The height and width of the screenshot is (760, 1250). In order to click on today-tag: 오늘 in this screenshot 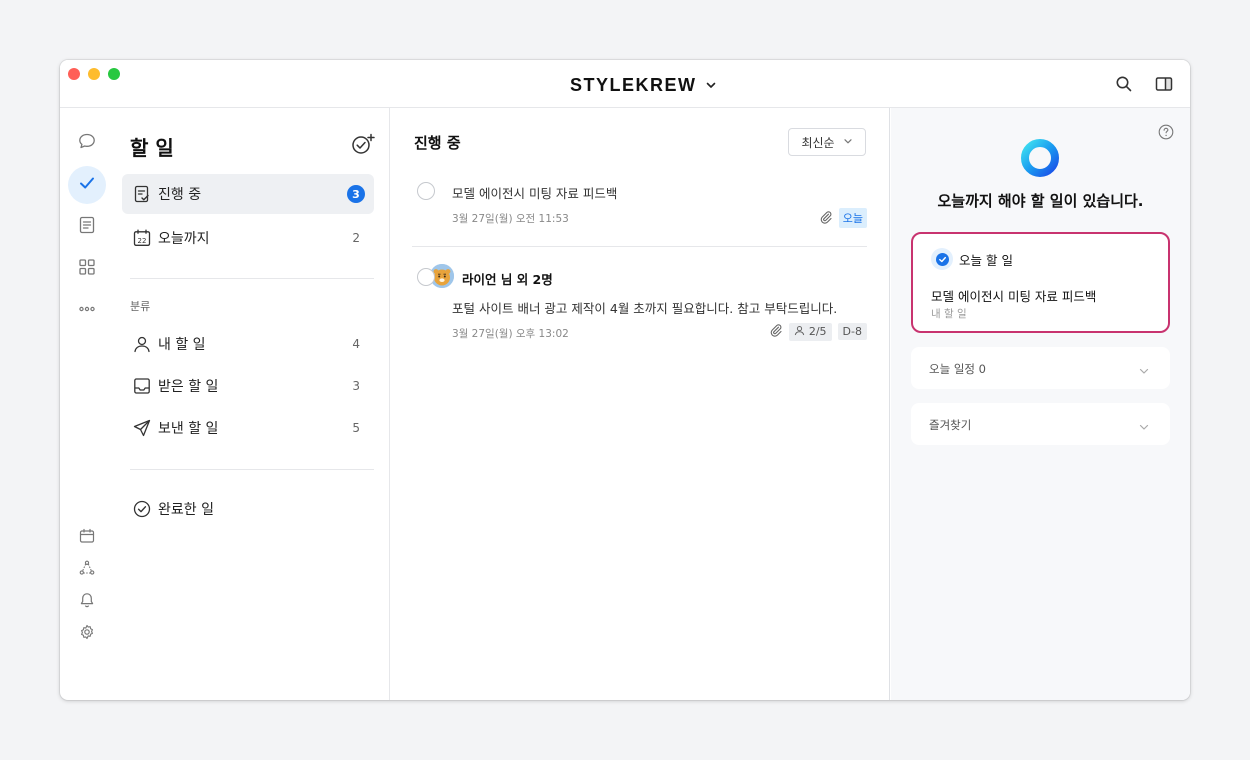, I will do `click(852, 218)`.